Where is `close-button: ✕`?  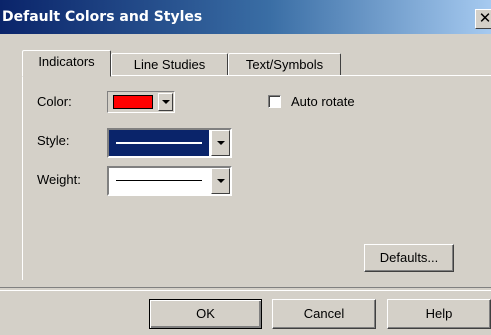
close-button: ✕ is located at coordinates (483, 19).